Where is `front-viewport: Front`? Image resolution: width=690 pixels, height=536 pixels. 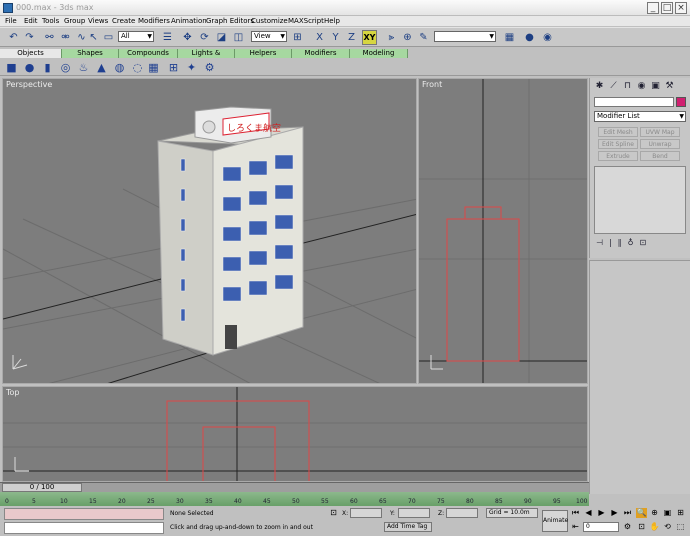
front-viewport: Front is located at coordinates (503, 231).